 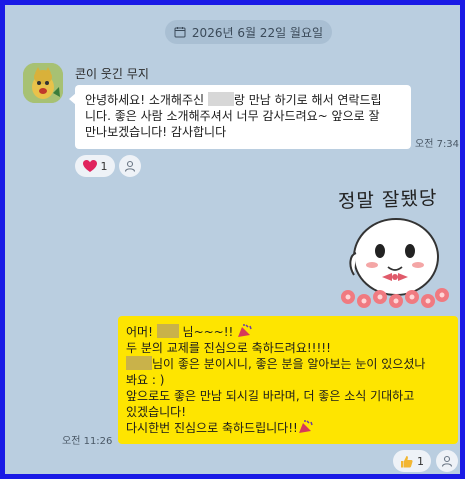 What do you see at coordinates (395, 263) in the screenshot?
I see `ghost-sticker-icon` at bounding box center [395, 263].